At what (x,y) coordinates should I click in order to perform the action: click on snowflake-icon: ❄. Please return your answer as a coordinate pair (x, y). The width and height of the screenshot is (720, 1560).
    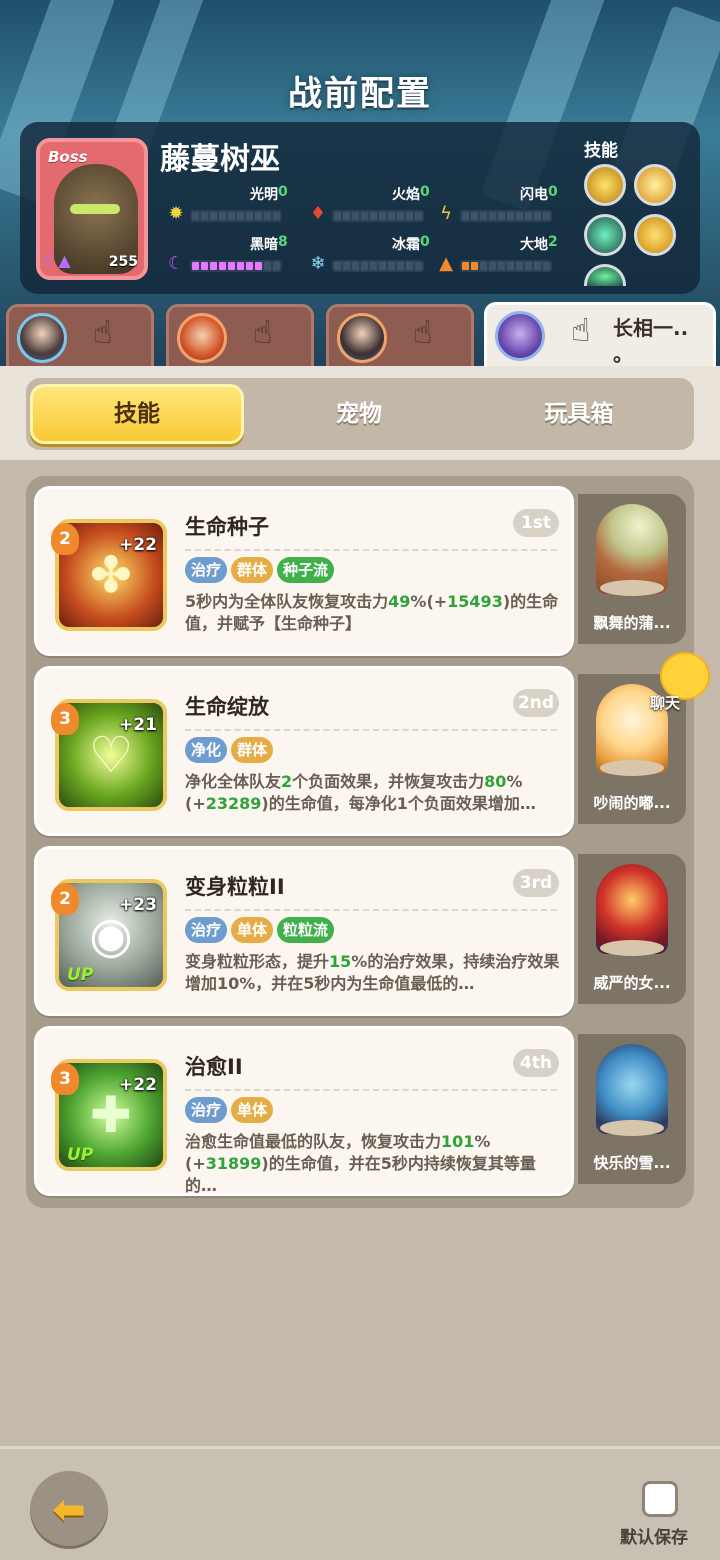
    Looking at the image, I should click on (318, 263).